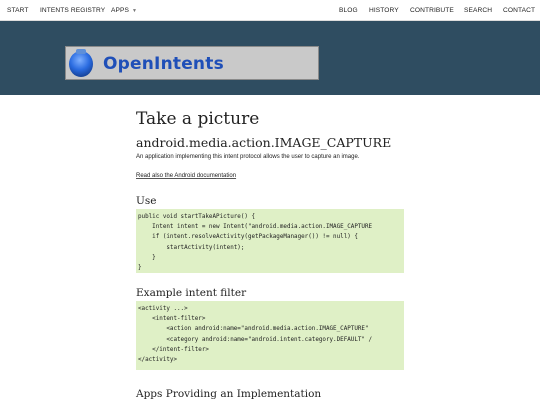 Image resolution: width=540 pixels, height=405 pixels. I want to click on chevron-down-icon: ▼, so click(135, 11).